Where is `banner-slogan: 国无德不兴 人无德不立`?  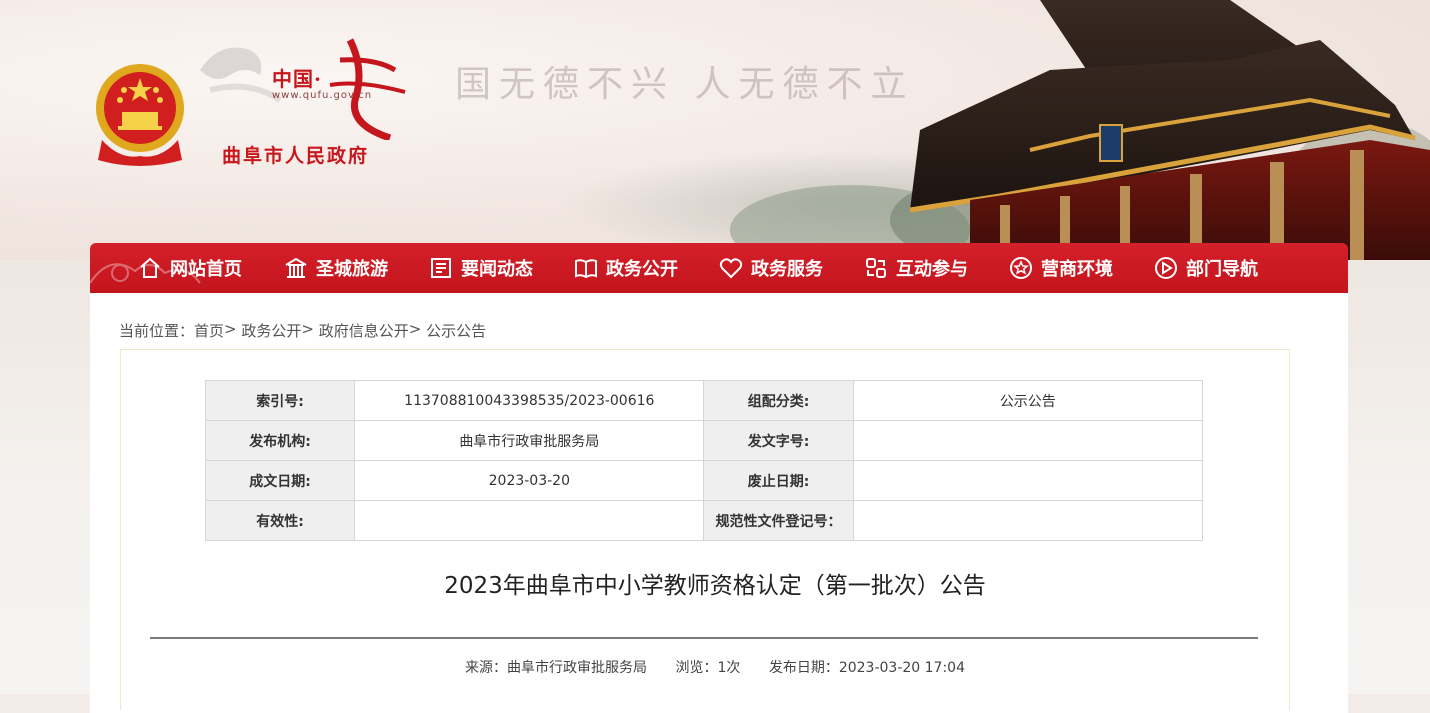
banner-slogan: 国无德不兴 人无德不立 is located at coordinates (685, 84).